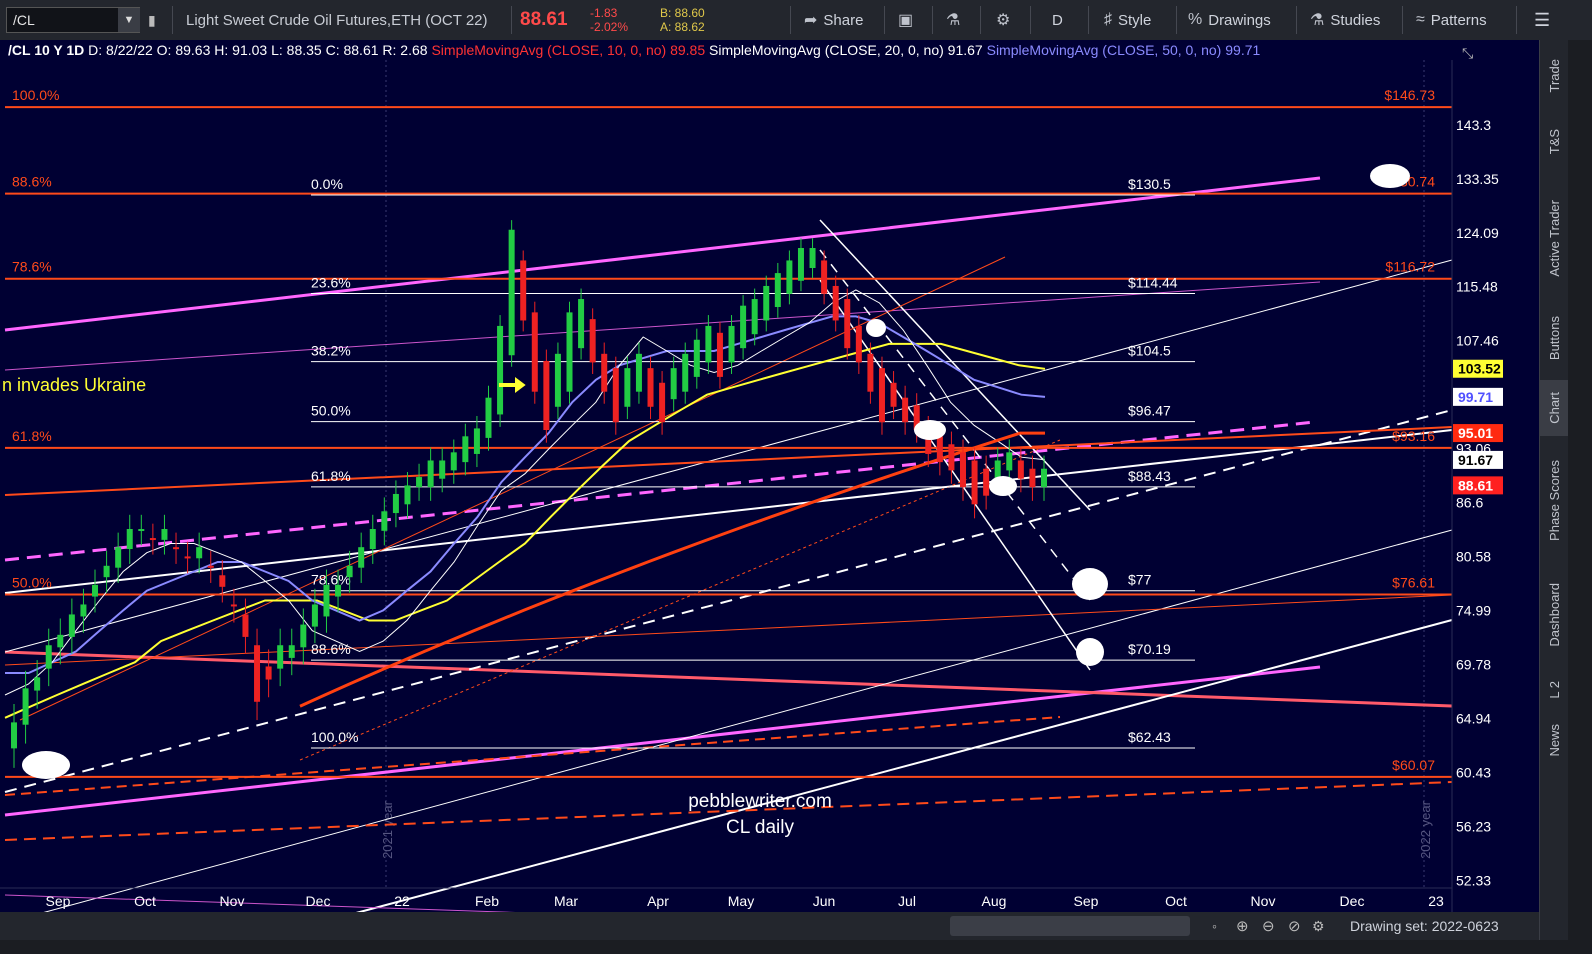 This screenshot has width=1592, height=954. I want to click on x-tick-label: Nov, so click(1263, 901).